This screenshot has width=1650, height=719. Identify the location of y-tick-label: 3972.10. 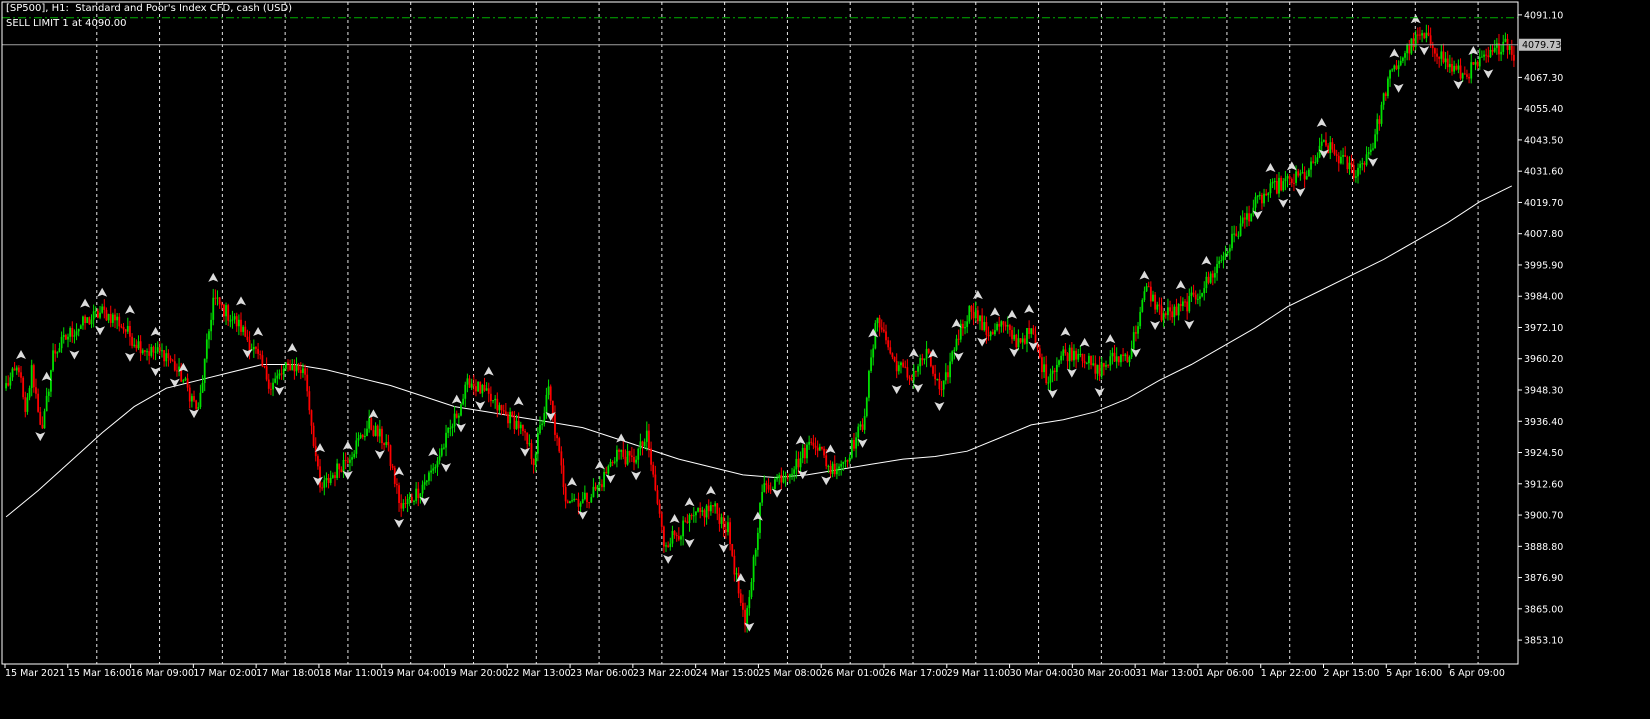
(1543, 328).